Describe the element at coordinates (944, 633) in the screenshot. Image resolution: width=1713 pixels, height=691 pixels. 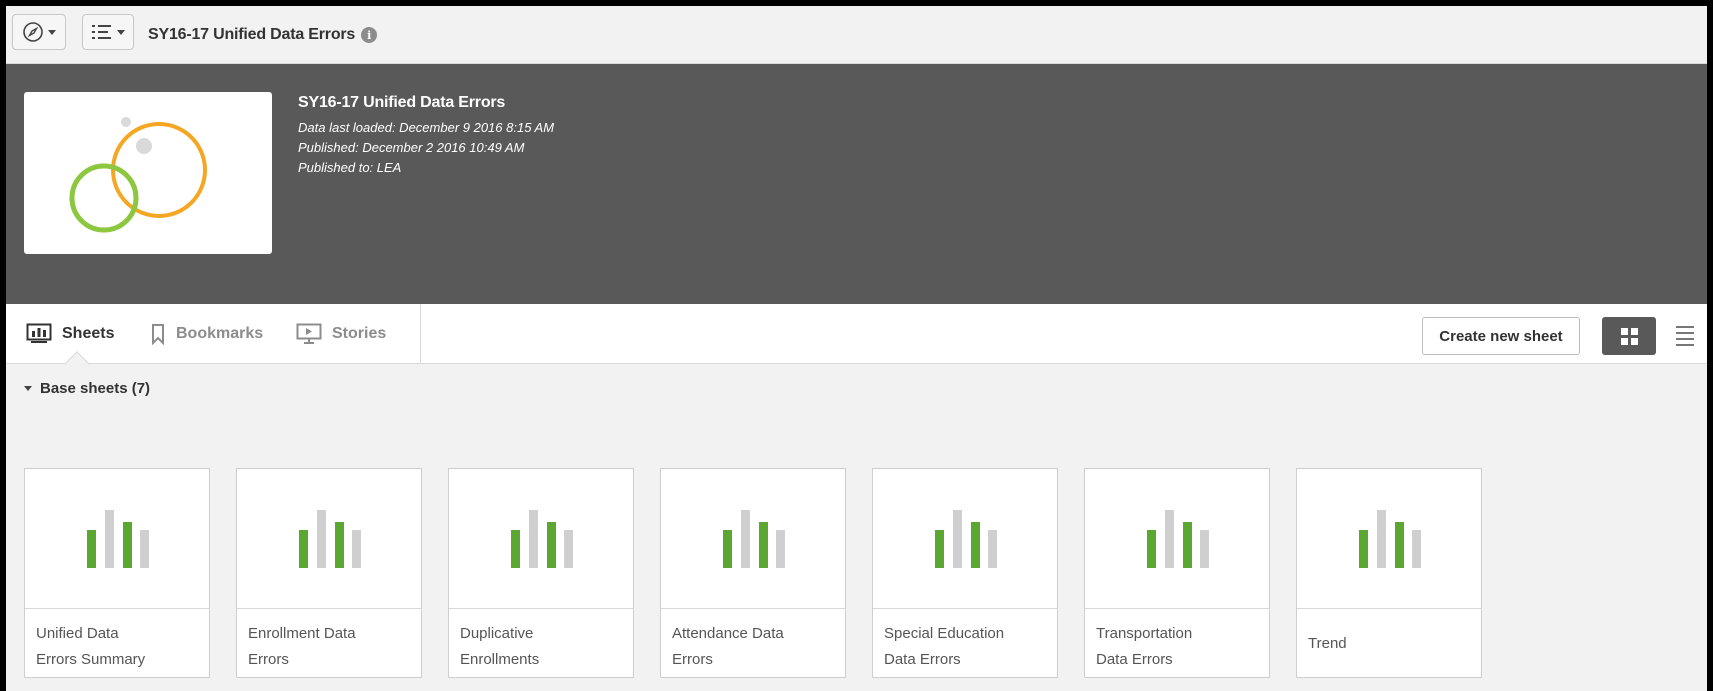
I see `sheet-title-line1: Special Education` at that location.